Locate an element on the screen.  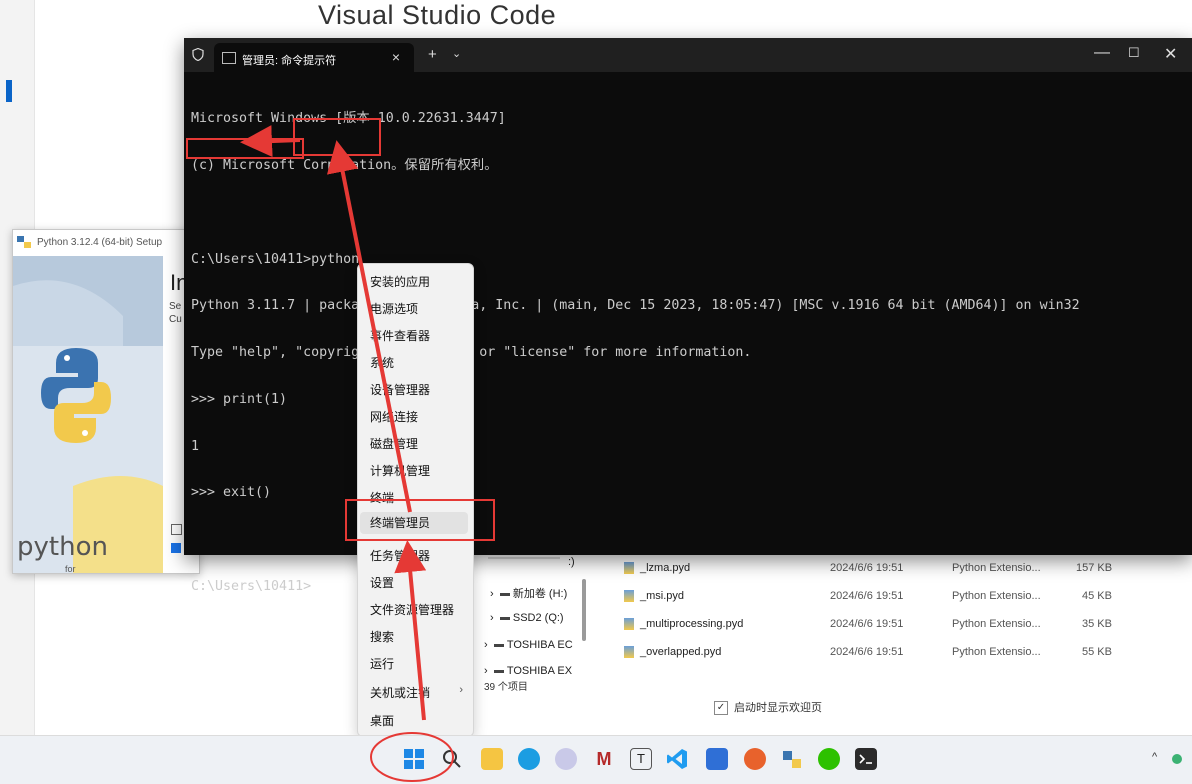
terminal-line: C:\Users\10411>python is located at coordinates (275, 259).